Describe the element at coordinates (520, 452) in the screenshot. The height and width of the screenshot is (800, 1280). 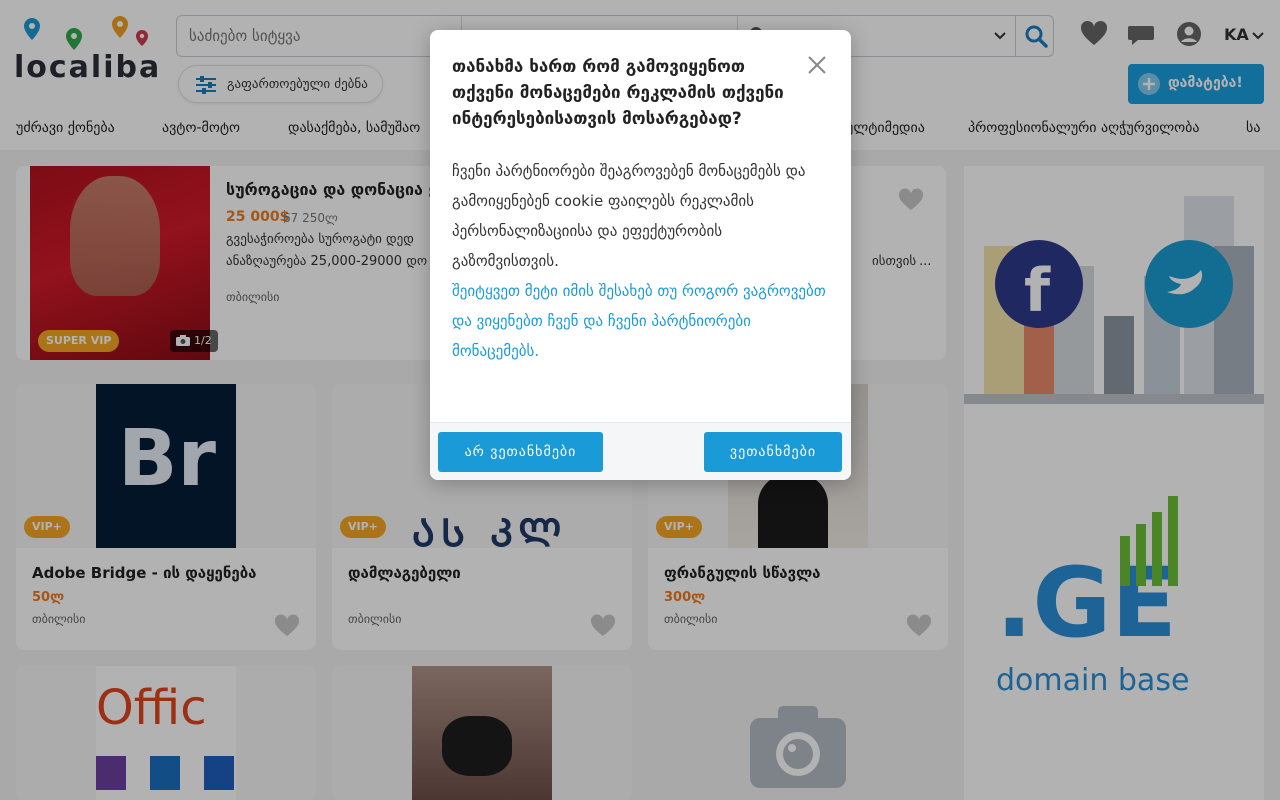
I see `reject-button: არ ვეთანხმები` at that location.